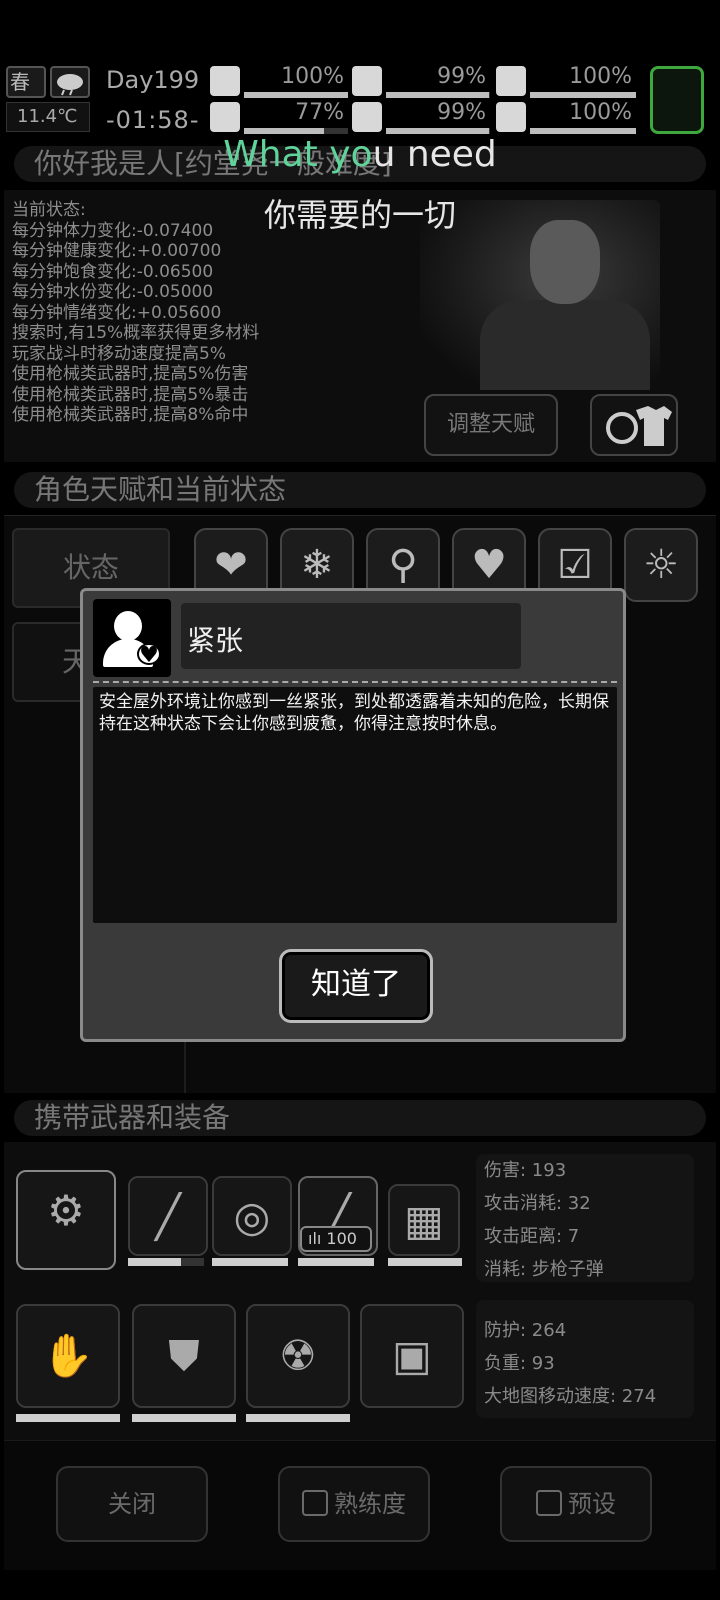 This screenshot has height=1600, width=720. Describe the element at coordinates (113, 271) in the screenshot. I see `status-line: 每分钟饱食变化:-0.06500` at that location.